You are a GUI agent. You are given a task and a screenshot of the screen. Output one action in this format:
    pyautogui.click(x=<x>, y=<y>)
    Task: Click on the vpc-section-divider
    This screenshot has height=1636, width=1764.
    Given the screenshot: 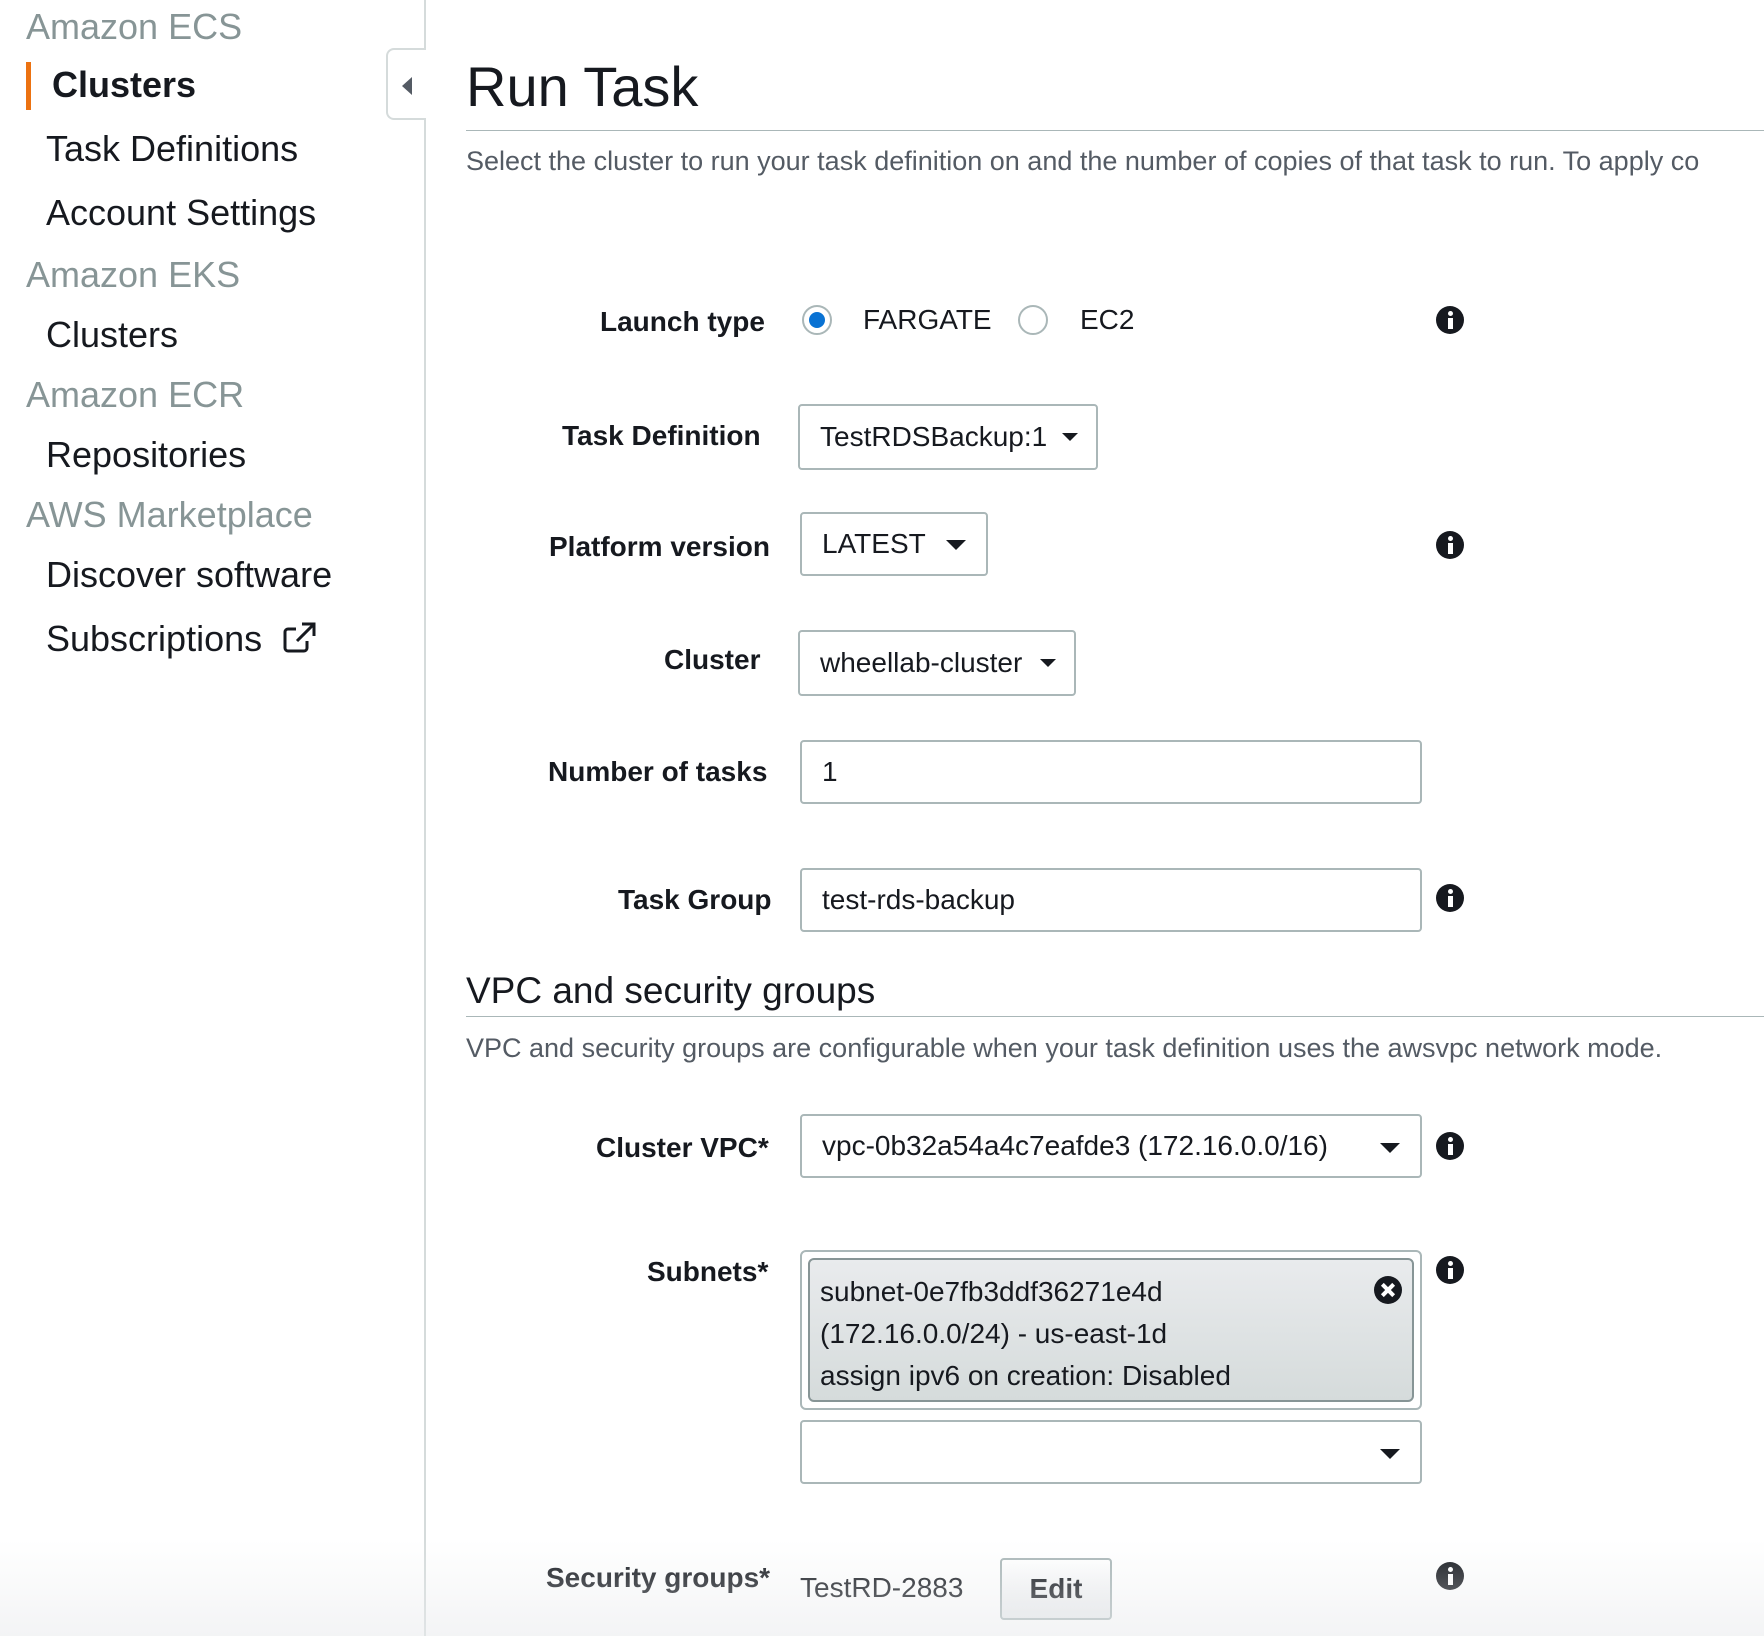 What is the action you would take?
    pyautogui.click(x=1115, y=1016)
    